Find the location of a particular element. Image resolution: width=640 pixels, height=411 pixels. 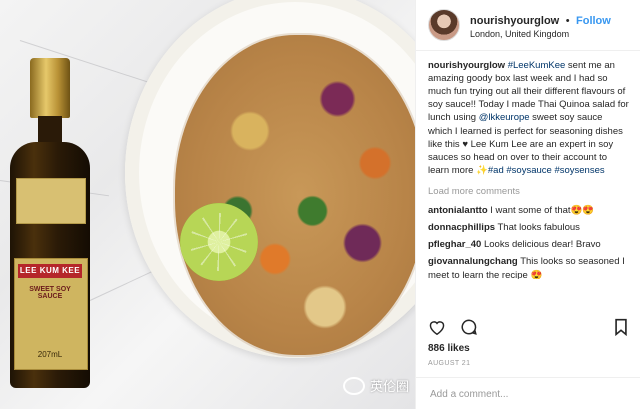

caption-username: nourishyourglow is located at coordinates (466, 65).